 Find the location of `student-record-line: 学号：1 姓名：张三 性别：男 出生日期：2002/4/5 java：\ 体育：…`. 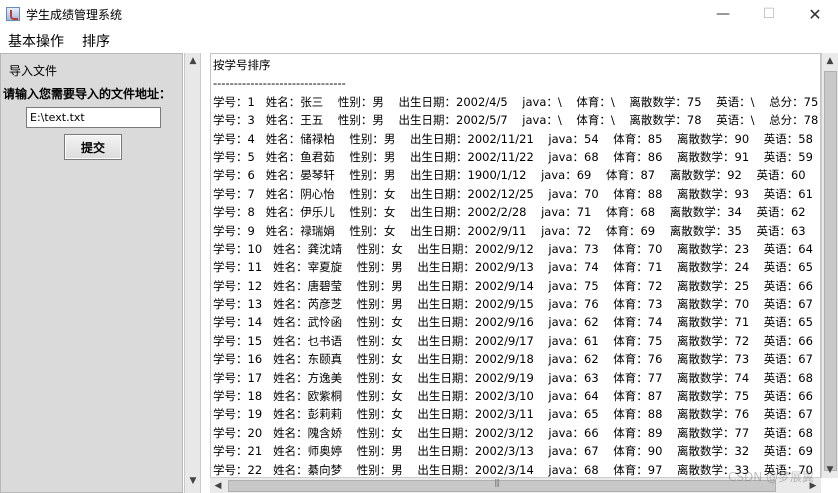

student-record-line: 学号：1 姓名：张三 性别：男 出生日期：2002/4/5 java：\ 体育：… is located at coordinates (516, 101).